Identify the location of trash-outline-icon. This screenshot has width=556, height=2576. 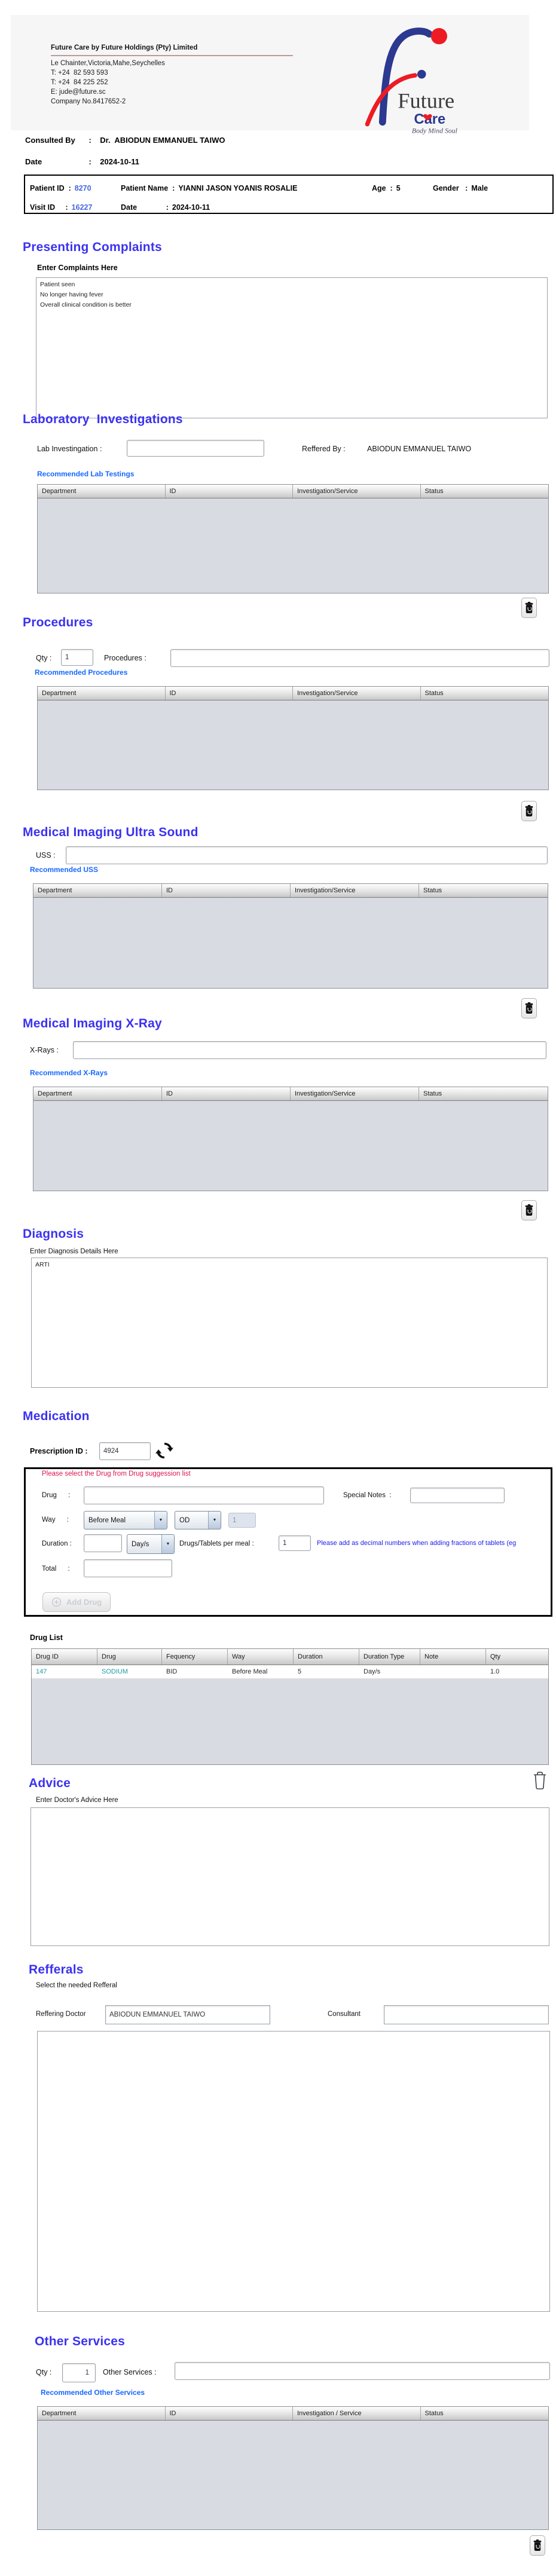
(540, 1780).